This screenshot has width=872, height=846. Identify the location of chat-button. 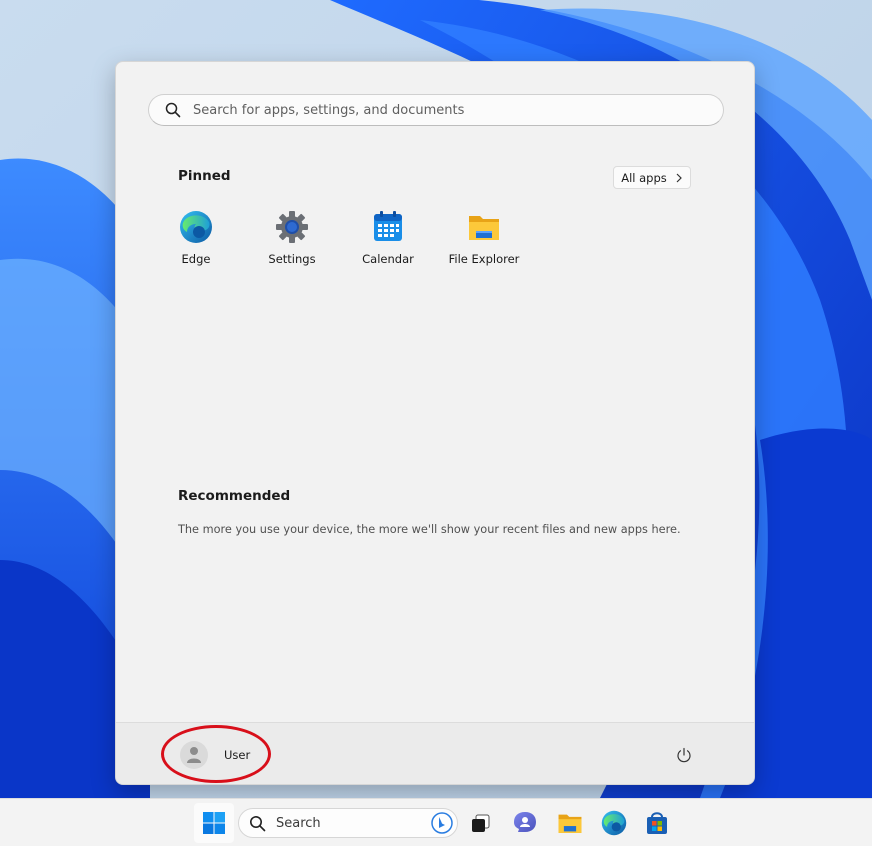
(525, 823).